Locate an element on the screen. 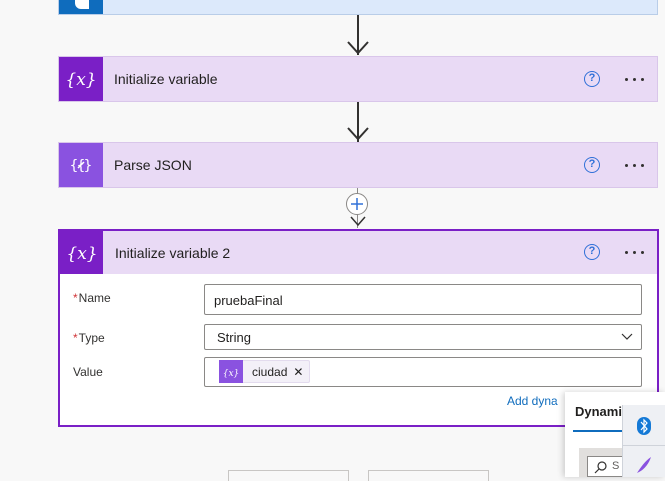 The image size is (665, 481). value-label: Value is located at coordinates (88, 372).